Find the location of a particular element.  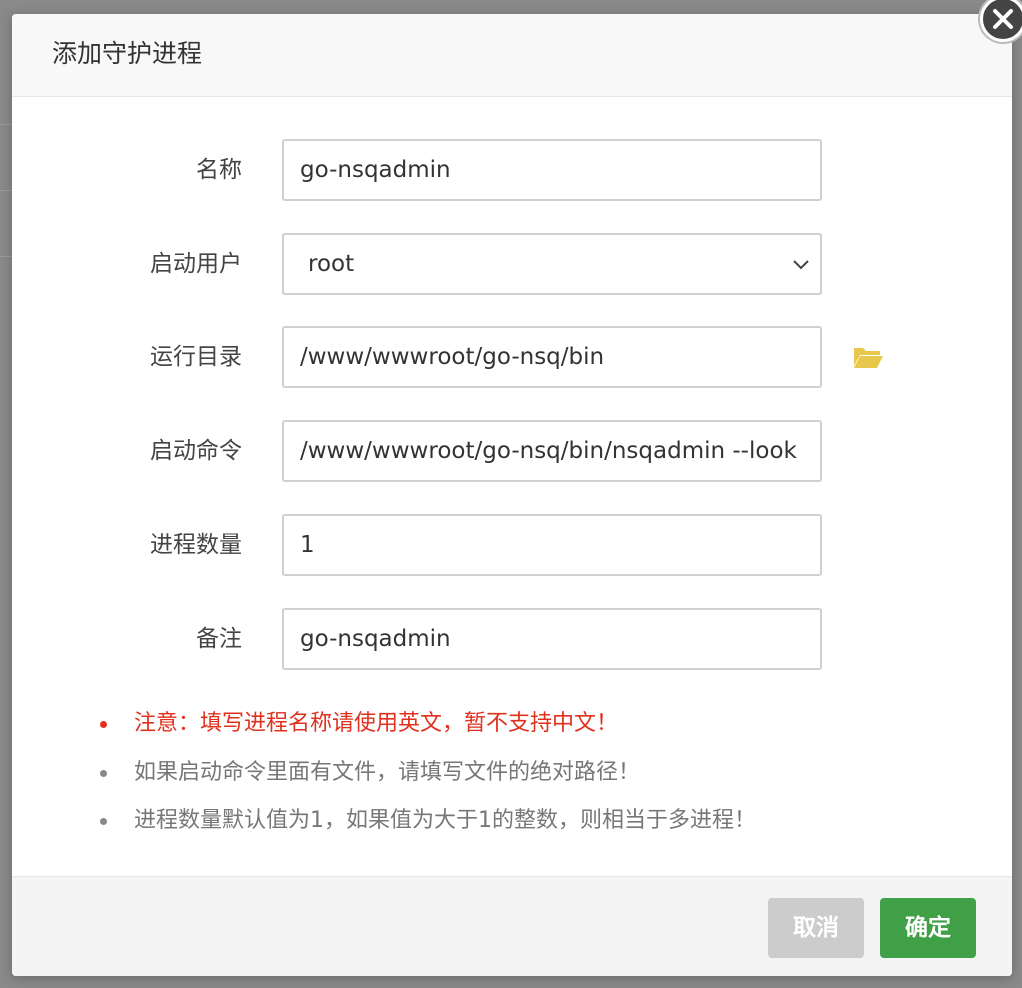

command-input: /www/wwwroot/go-nsq/bin/nsqadmin --look is located at coordinates (552, 451).